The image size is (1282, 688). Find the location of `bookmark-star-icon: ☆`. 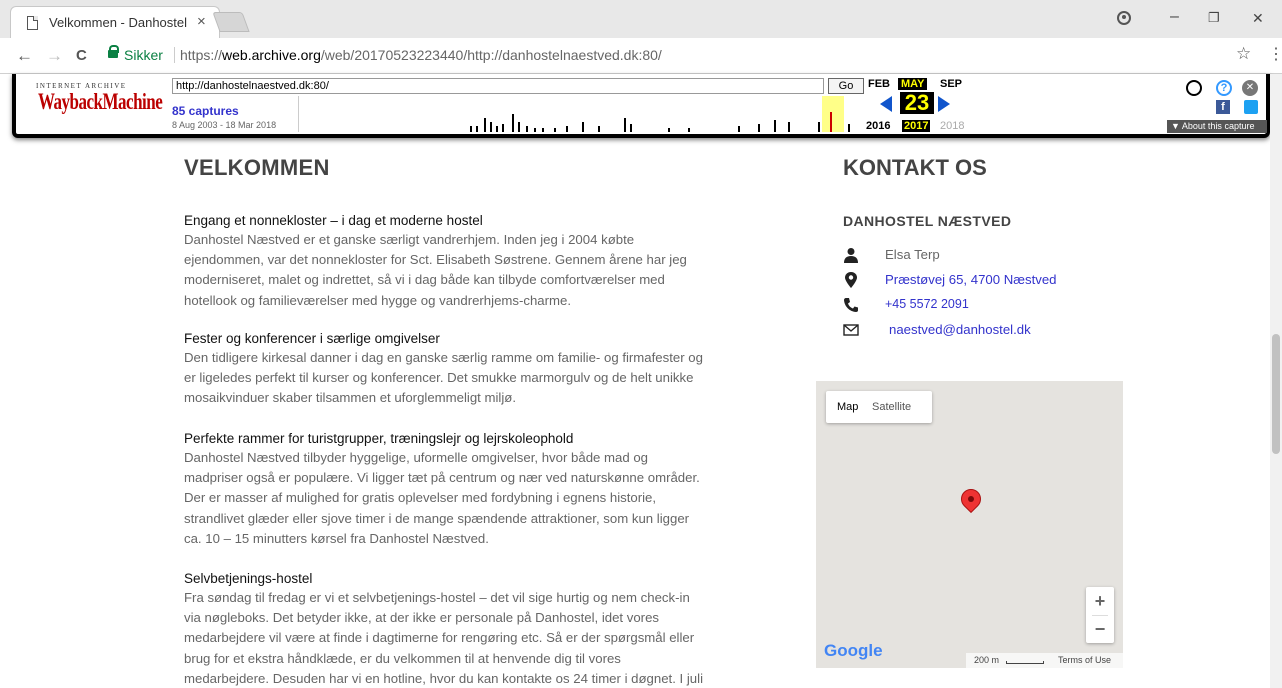

bookmark-star-icon: ☆ is located at coordinates (1243, 54).